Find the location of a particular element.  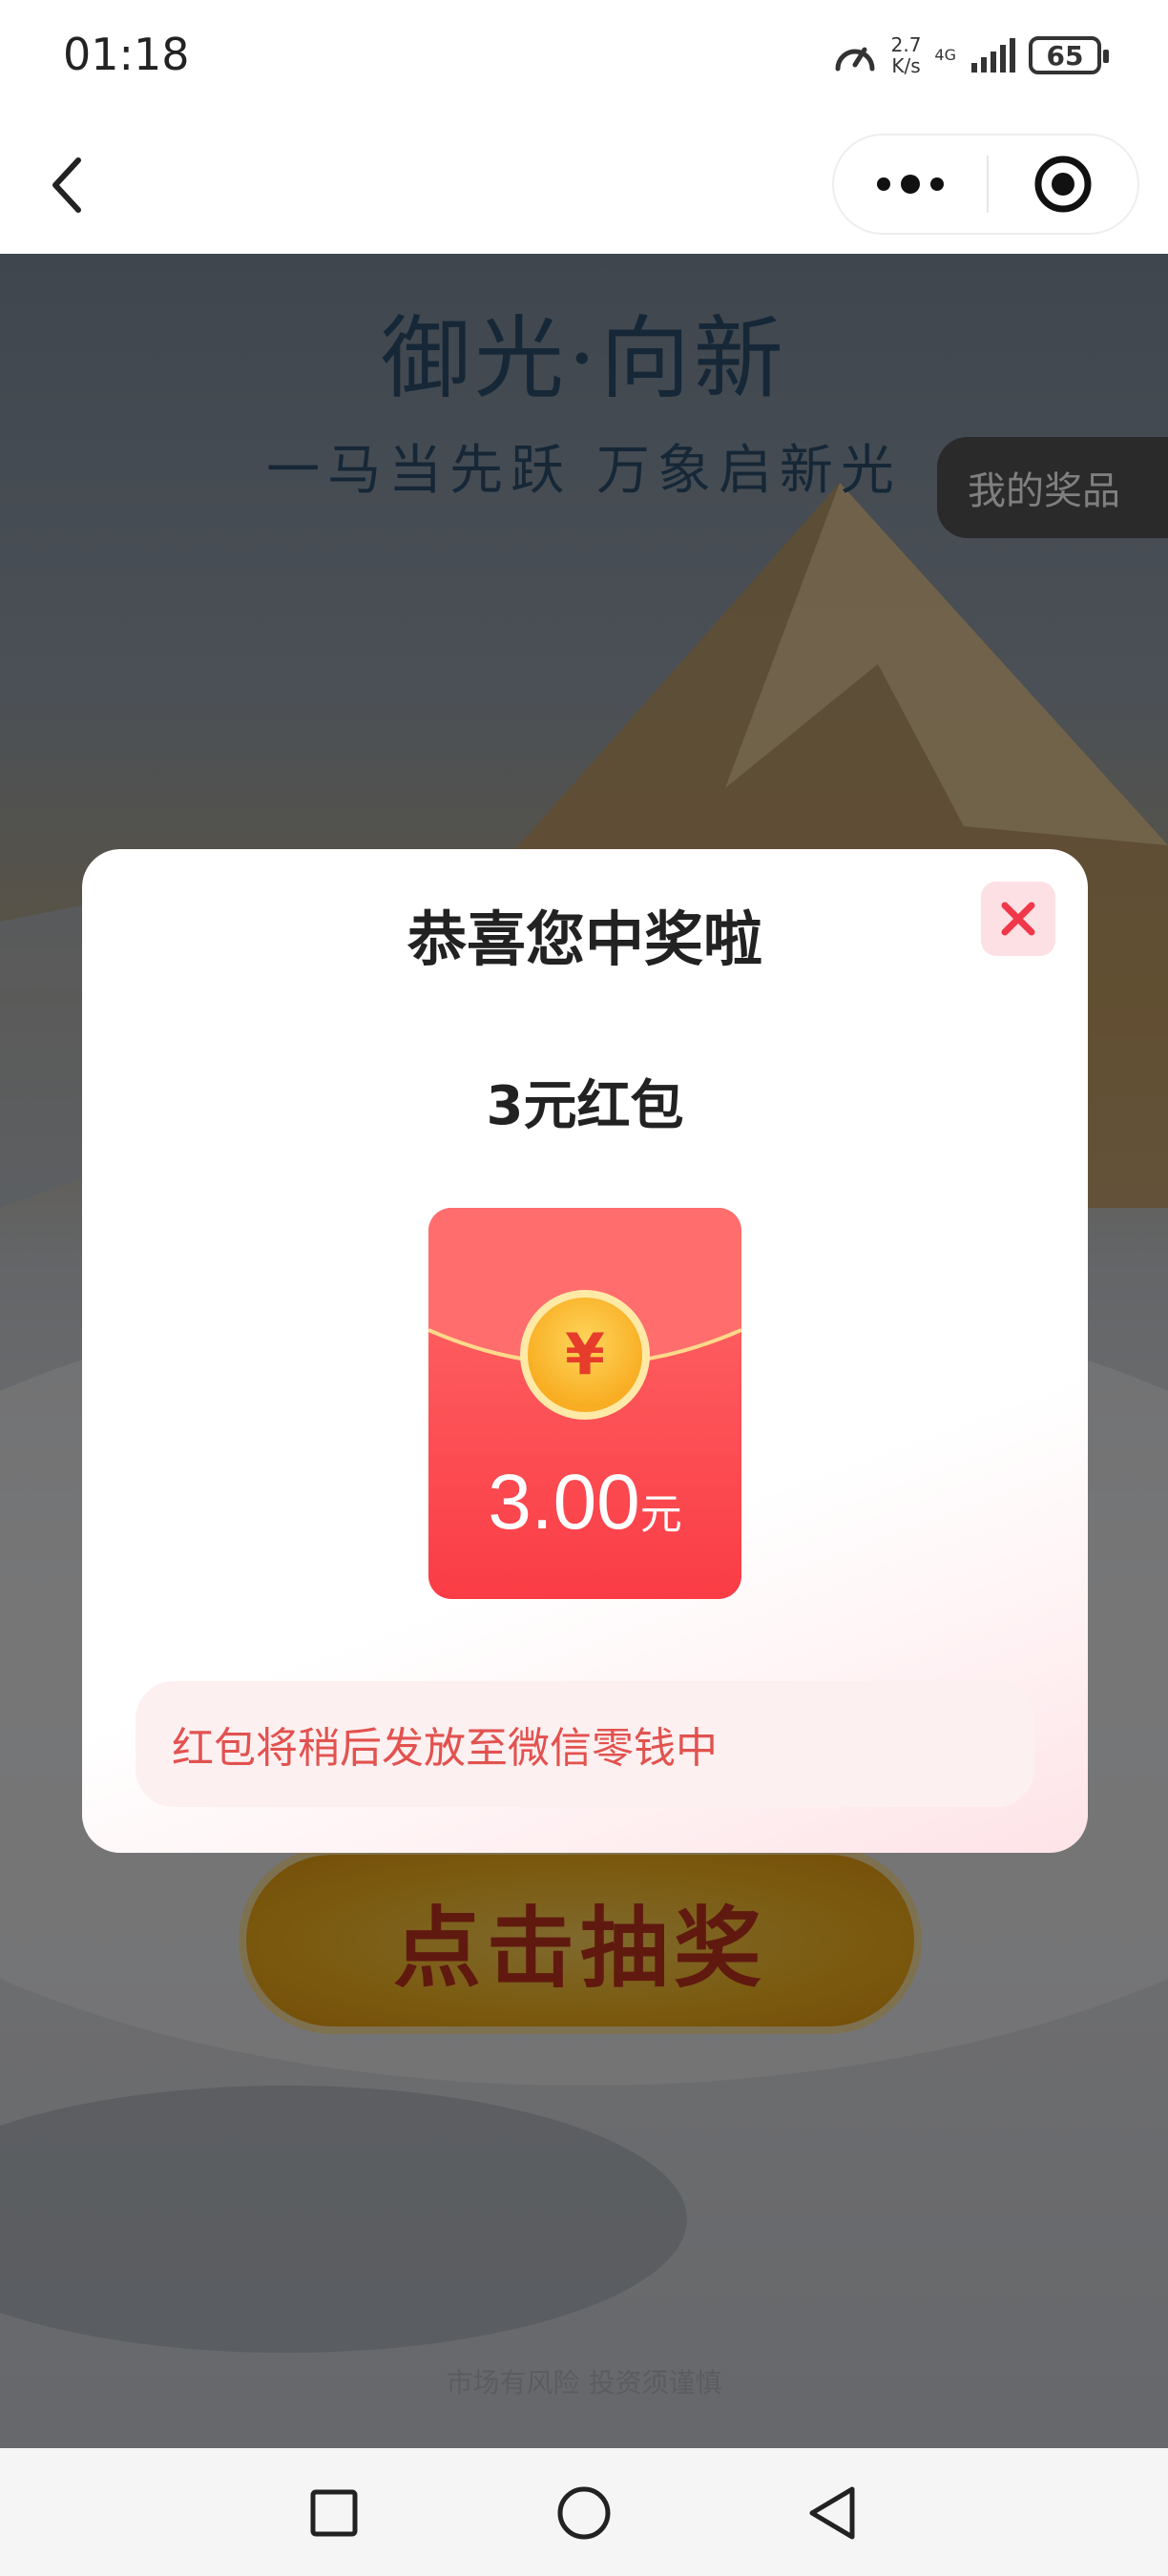

square-icon is located at coordinates (334, 2513).